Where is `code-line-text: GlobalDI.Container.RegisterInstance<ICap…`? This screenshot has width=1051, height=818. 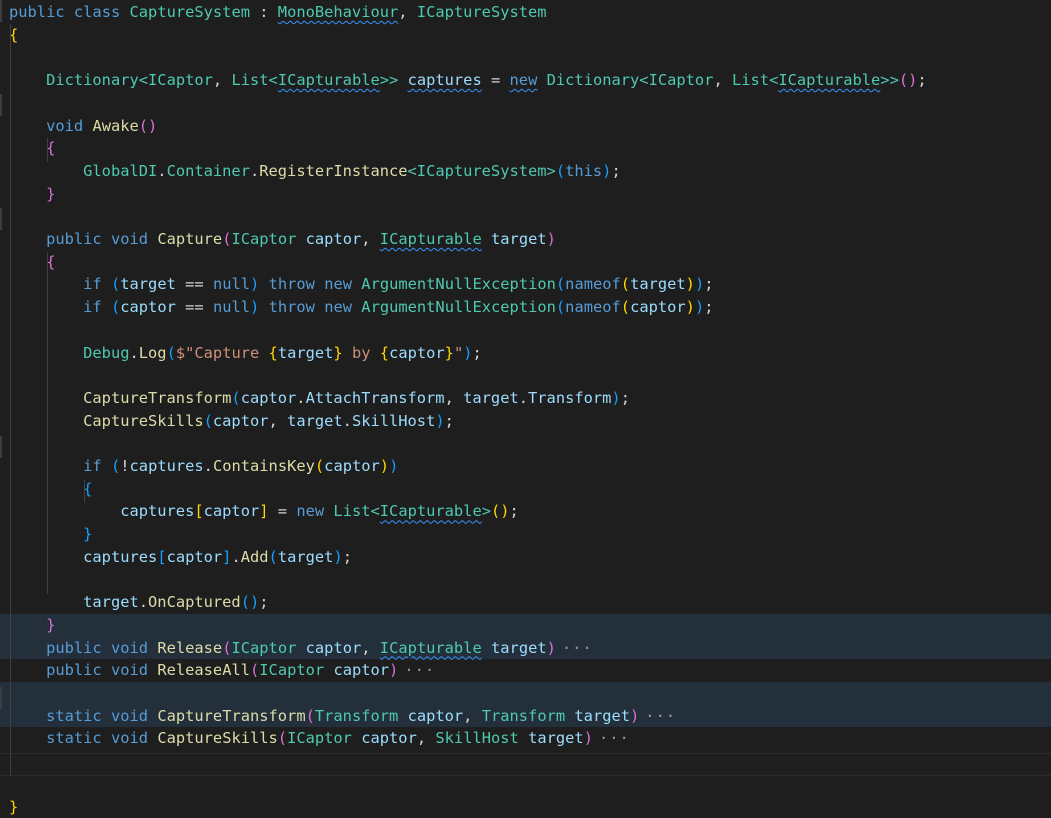
code-line-text: GlobalDI.Container.RegisterInstance<ICap… is located at coordinates (315, 171).